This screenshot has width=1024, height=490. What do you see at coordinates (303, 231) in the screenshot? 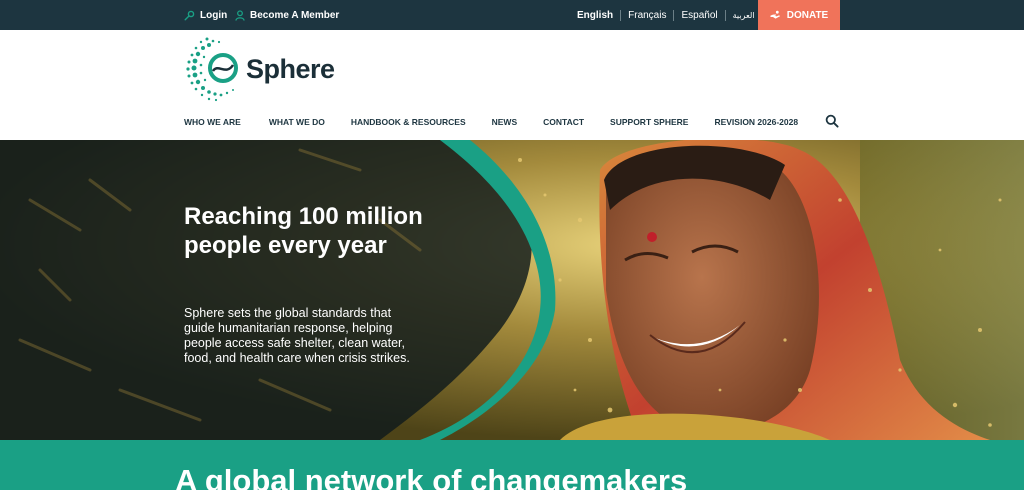
I see `hero-title: Reaching 100 million people every year` at bounding box center [303, 231].